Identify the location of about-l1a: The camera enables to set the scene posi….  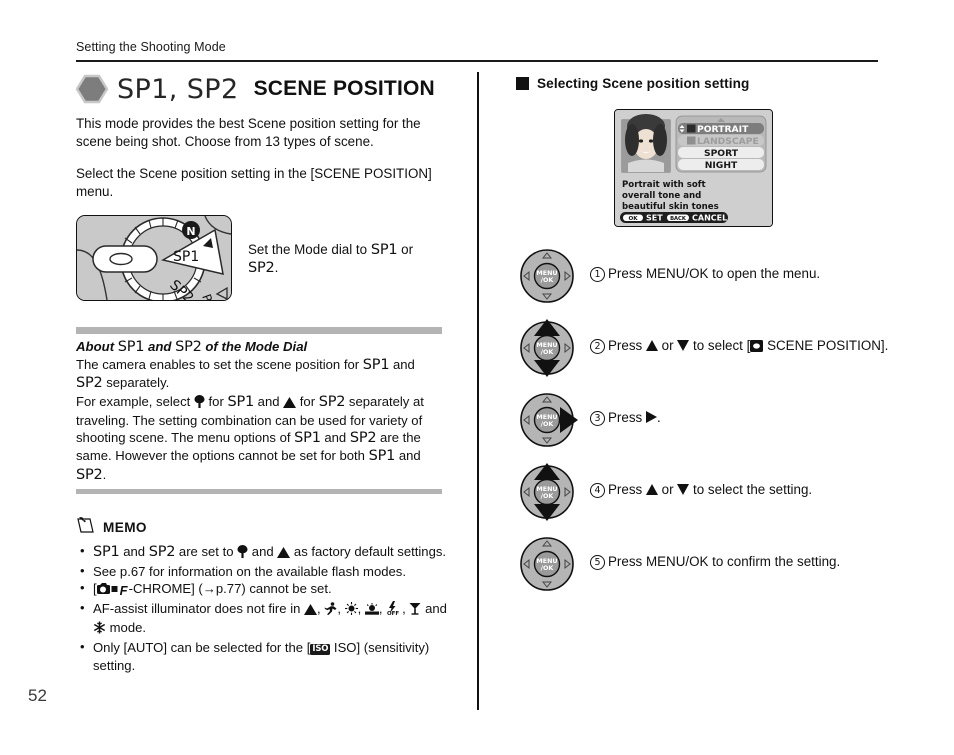
(219, 364).